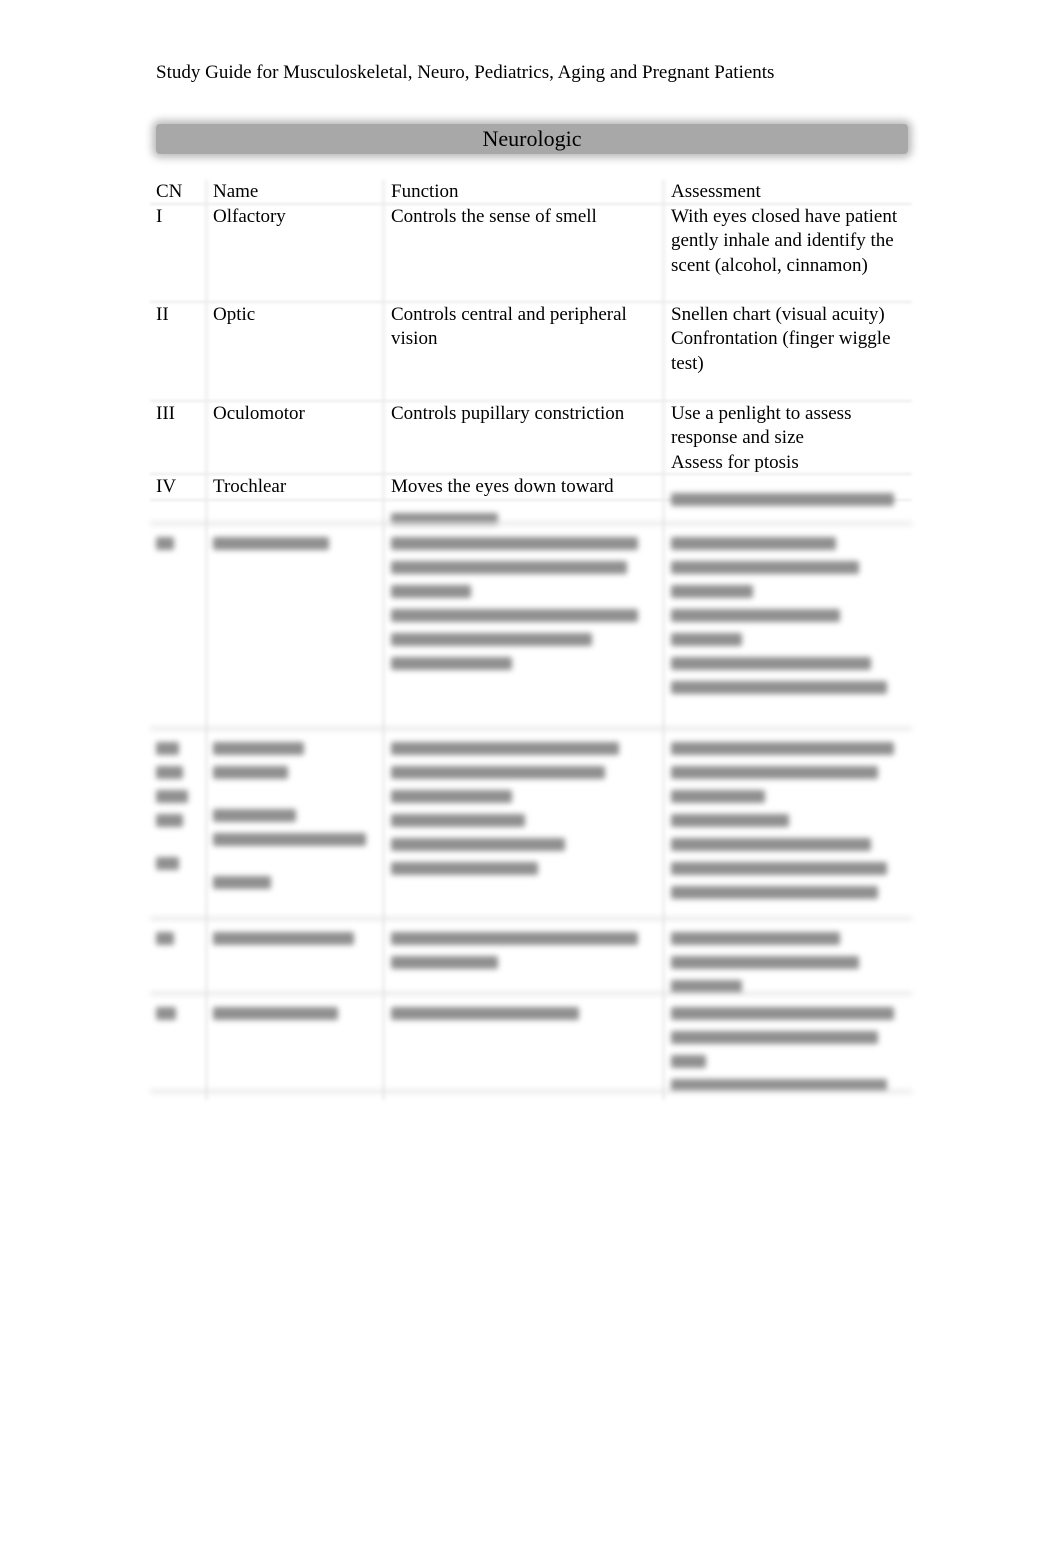  Describe the element at coordinates (236, 191) in the screenshot. I see `column-header-name: Name` at that location.